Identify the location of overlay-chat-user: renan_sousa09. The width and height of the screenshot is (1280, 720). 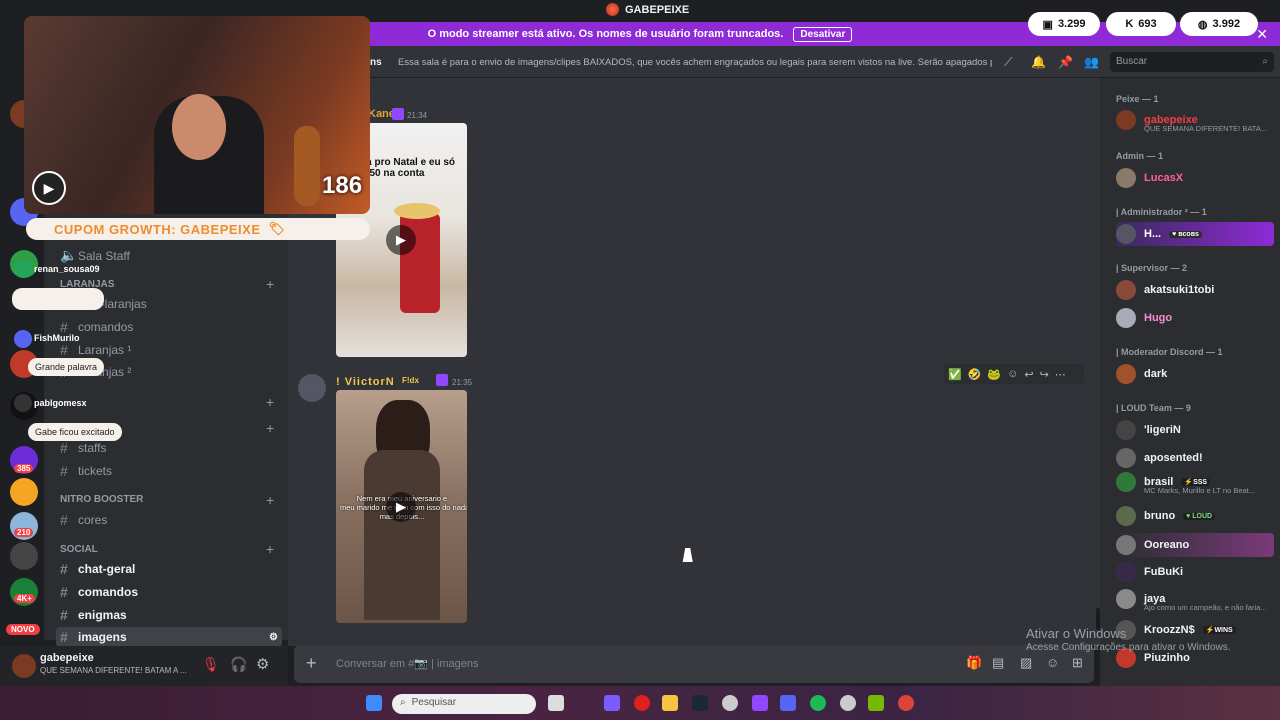
(67, 269).